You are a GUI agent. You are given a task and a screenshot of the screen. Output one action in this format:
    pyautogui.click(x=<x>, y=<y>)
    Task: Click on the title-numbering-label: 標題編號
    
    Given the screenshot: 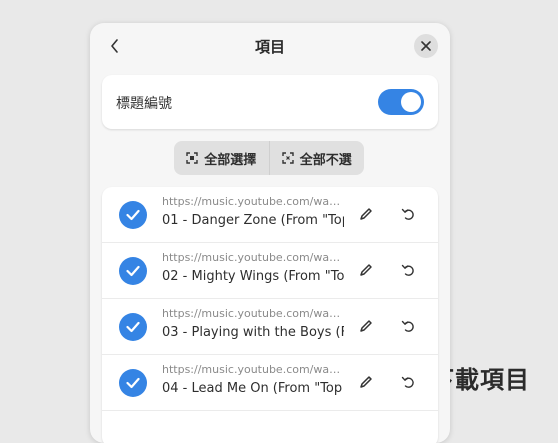 What is the action you would take?
    pyautogui.click(x=144, y=104)
    